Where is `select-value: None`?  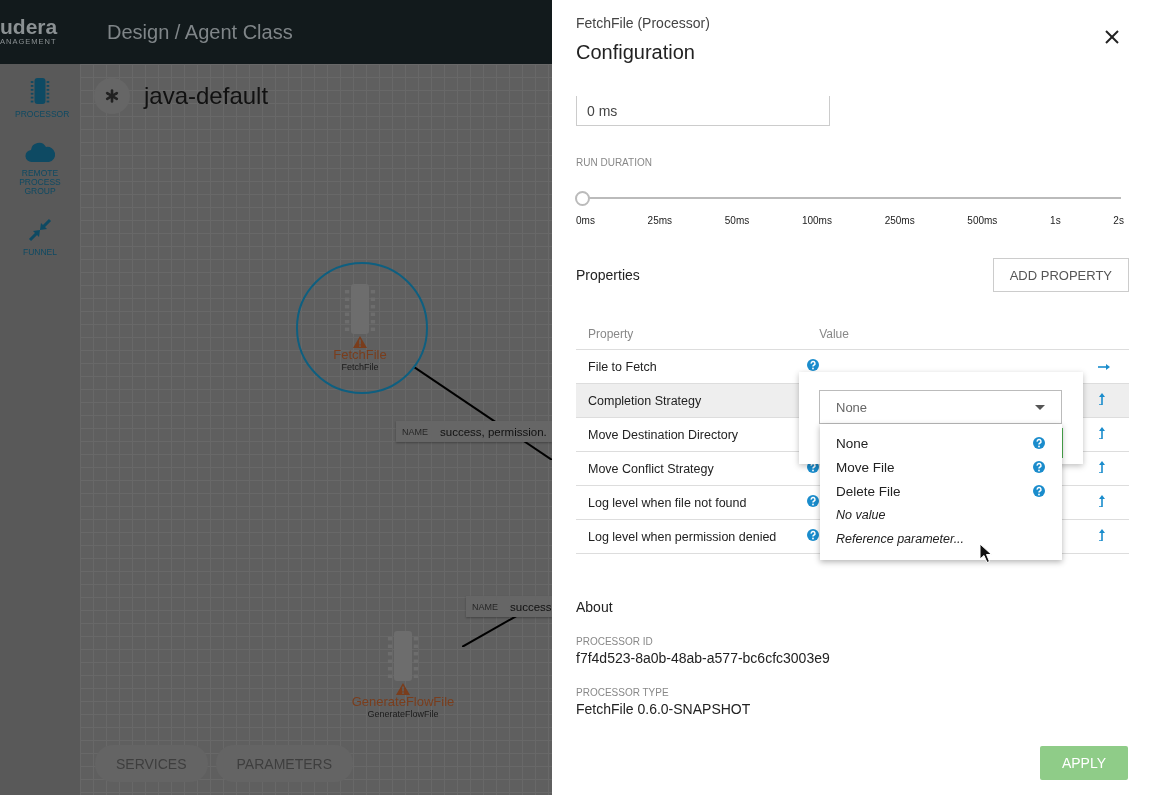 select-value: None is located at coordinates (852, 407).